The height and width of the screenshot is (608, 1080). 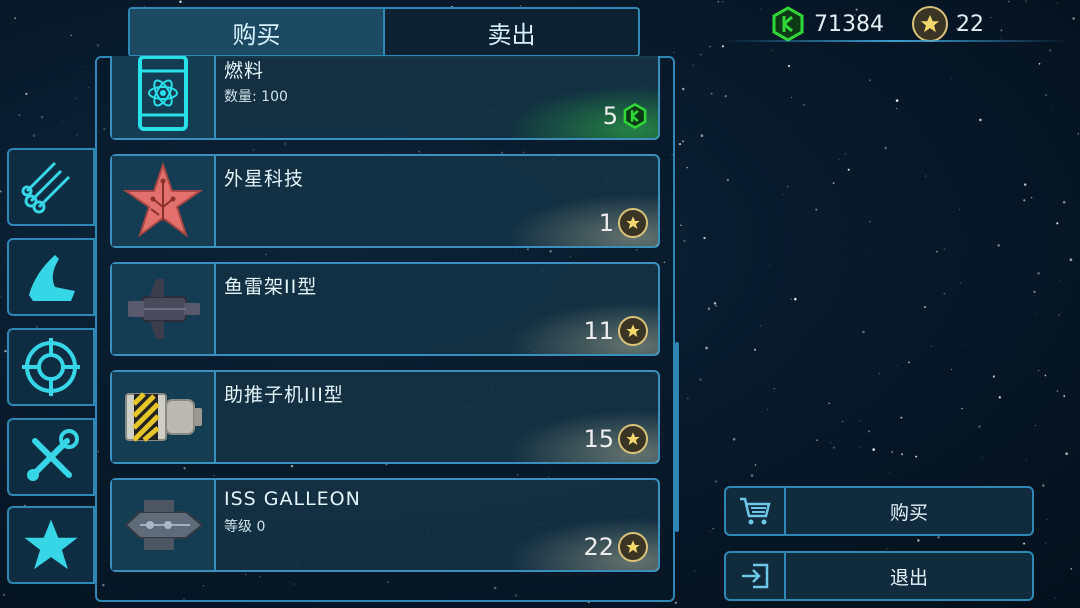 I want to click on star-count: 22, so click(x=970, y=24).